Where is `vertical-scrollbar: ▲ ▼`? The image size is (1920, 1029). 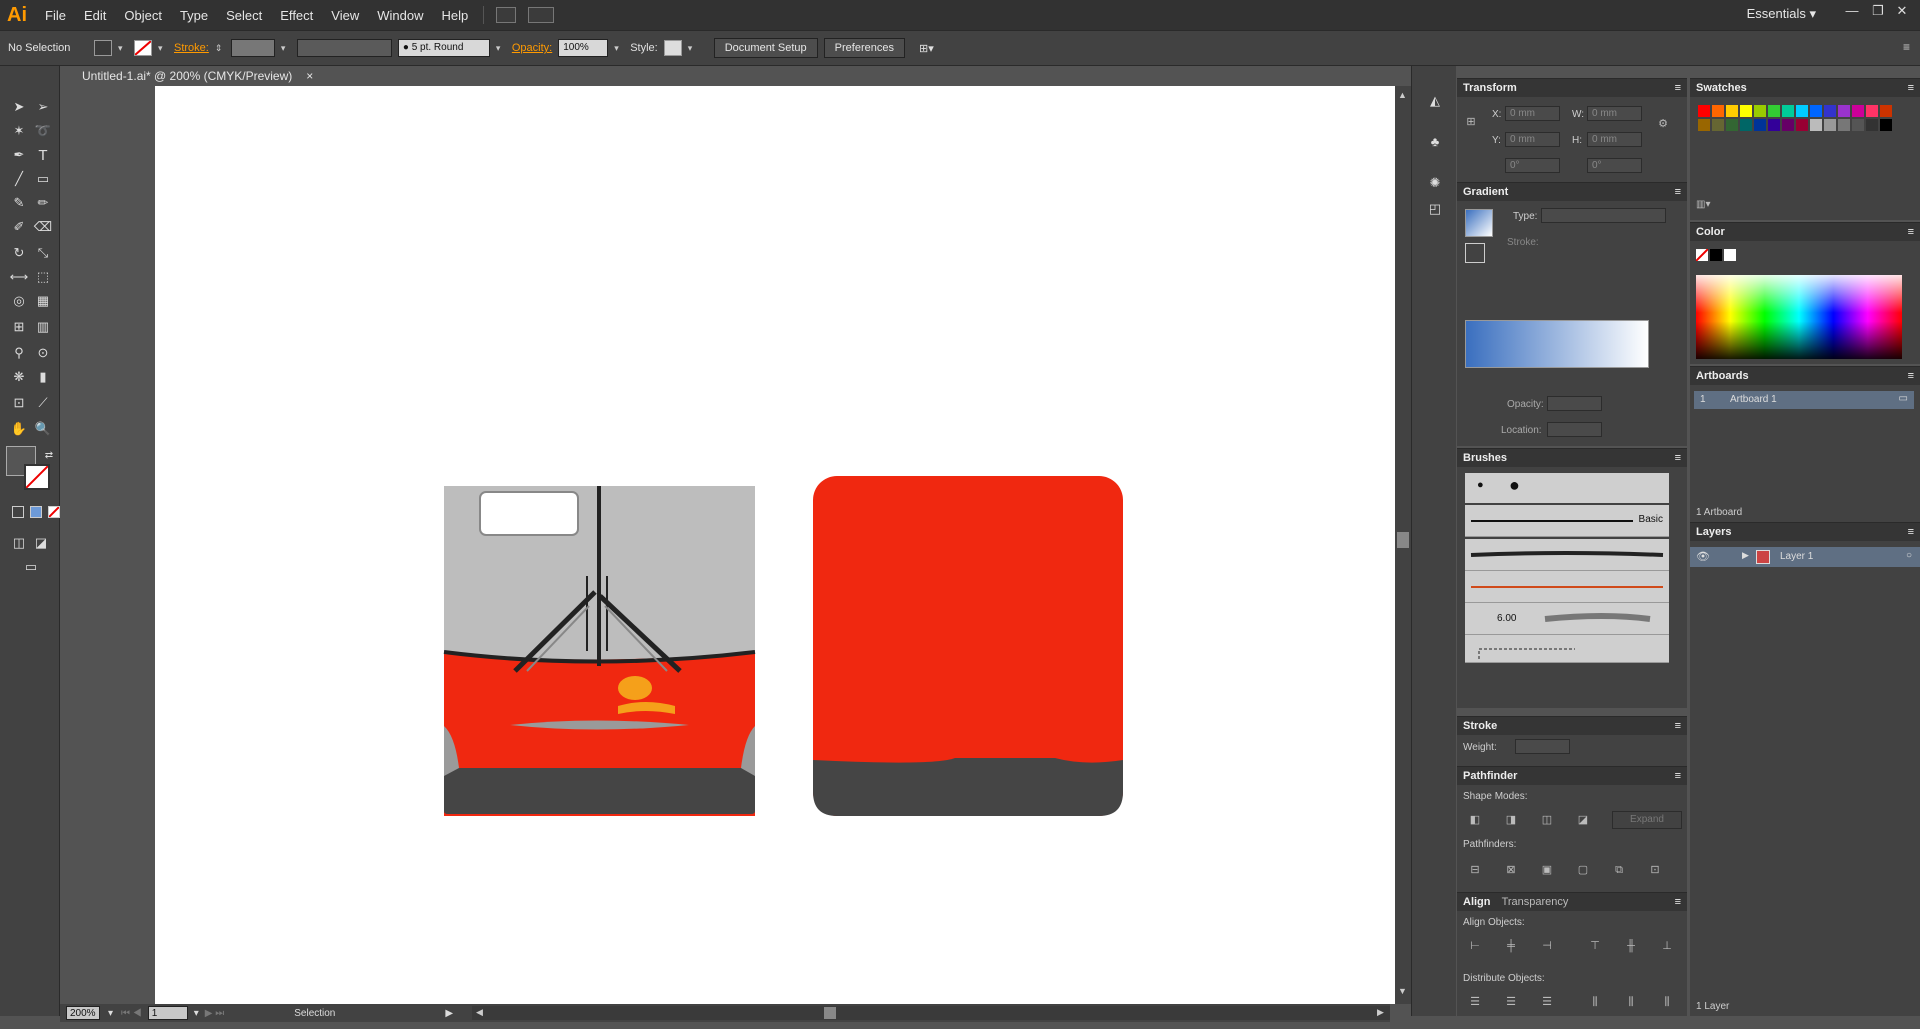
vertical-scrollbar: ▲ ▼ is located at coordinates (1403, 545).